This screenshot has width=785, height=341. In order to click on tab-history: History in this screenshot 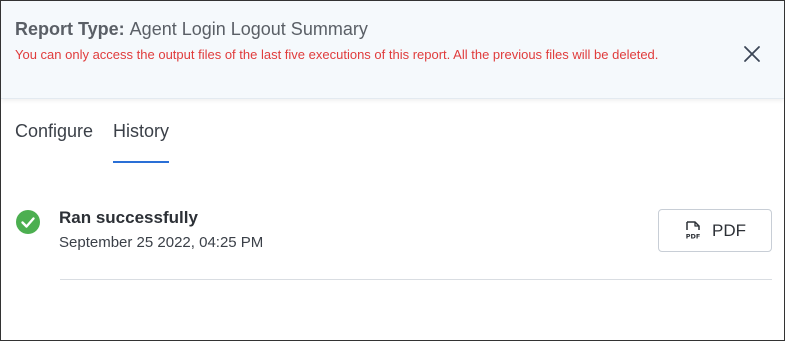, I will do `click(141, 142)`.